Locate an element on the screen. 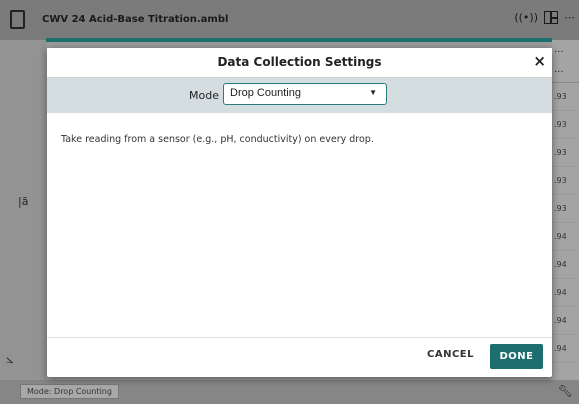 The height and width of the screenshot is (404, 579). cancel-button: CANCEL is located at coordinates (450, 354).